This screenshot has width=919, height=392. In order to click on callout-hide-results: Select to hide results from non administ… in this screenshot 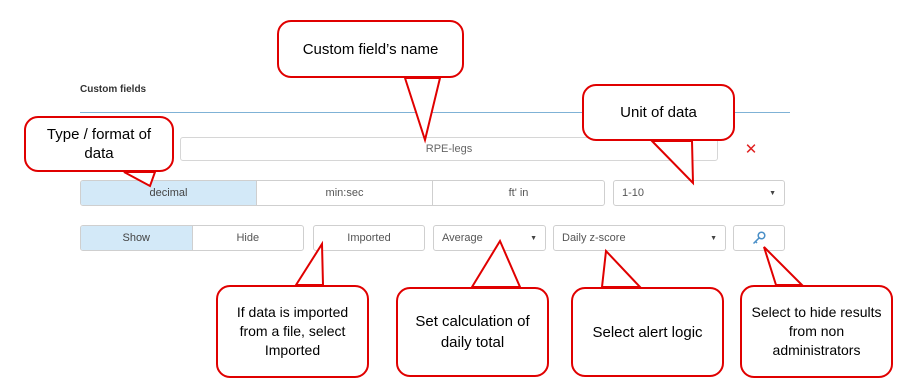, I will do `click(816, 331)`.